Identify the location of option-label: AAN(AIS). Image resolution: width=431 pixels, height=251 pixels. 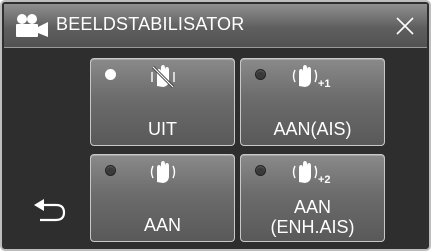
(312, 129).